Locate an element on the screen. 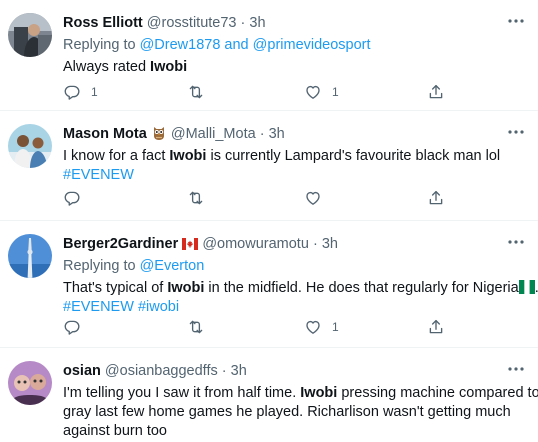 The width and height of the screenshot is (538, 442). replying-to-line: Replying to @Everton is located at coordinates (280, 266).